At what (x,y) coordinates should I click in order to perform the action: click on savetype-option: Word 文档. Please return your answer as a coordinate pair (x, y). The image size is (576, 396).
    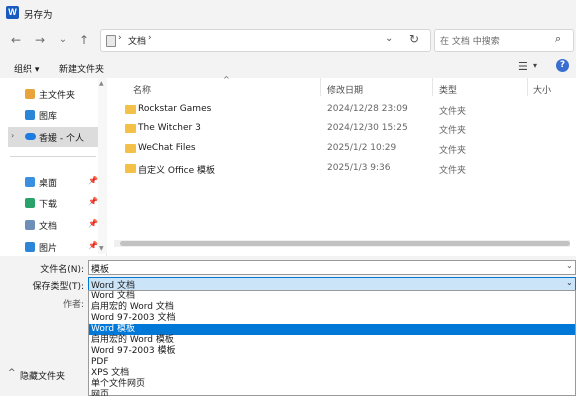
    Looking at the image, I should click on (332, 296).